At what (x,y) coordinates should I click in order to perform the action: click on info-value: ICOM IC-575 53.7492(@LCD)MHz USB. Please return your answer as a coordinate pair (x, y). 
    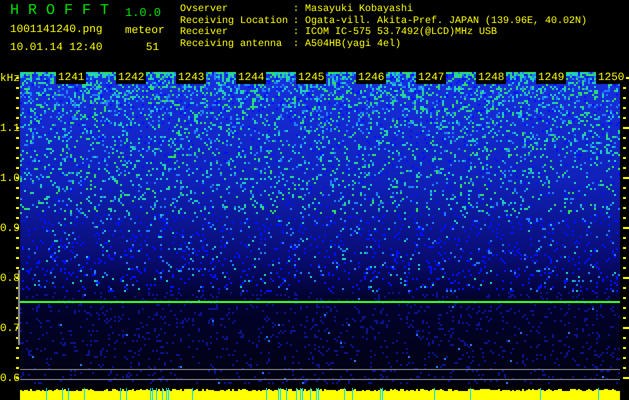
    Looking at the image, I should click on (401, 33).